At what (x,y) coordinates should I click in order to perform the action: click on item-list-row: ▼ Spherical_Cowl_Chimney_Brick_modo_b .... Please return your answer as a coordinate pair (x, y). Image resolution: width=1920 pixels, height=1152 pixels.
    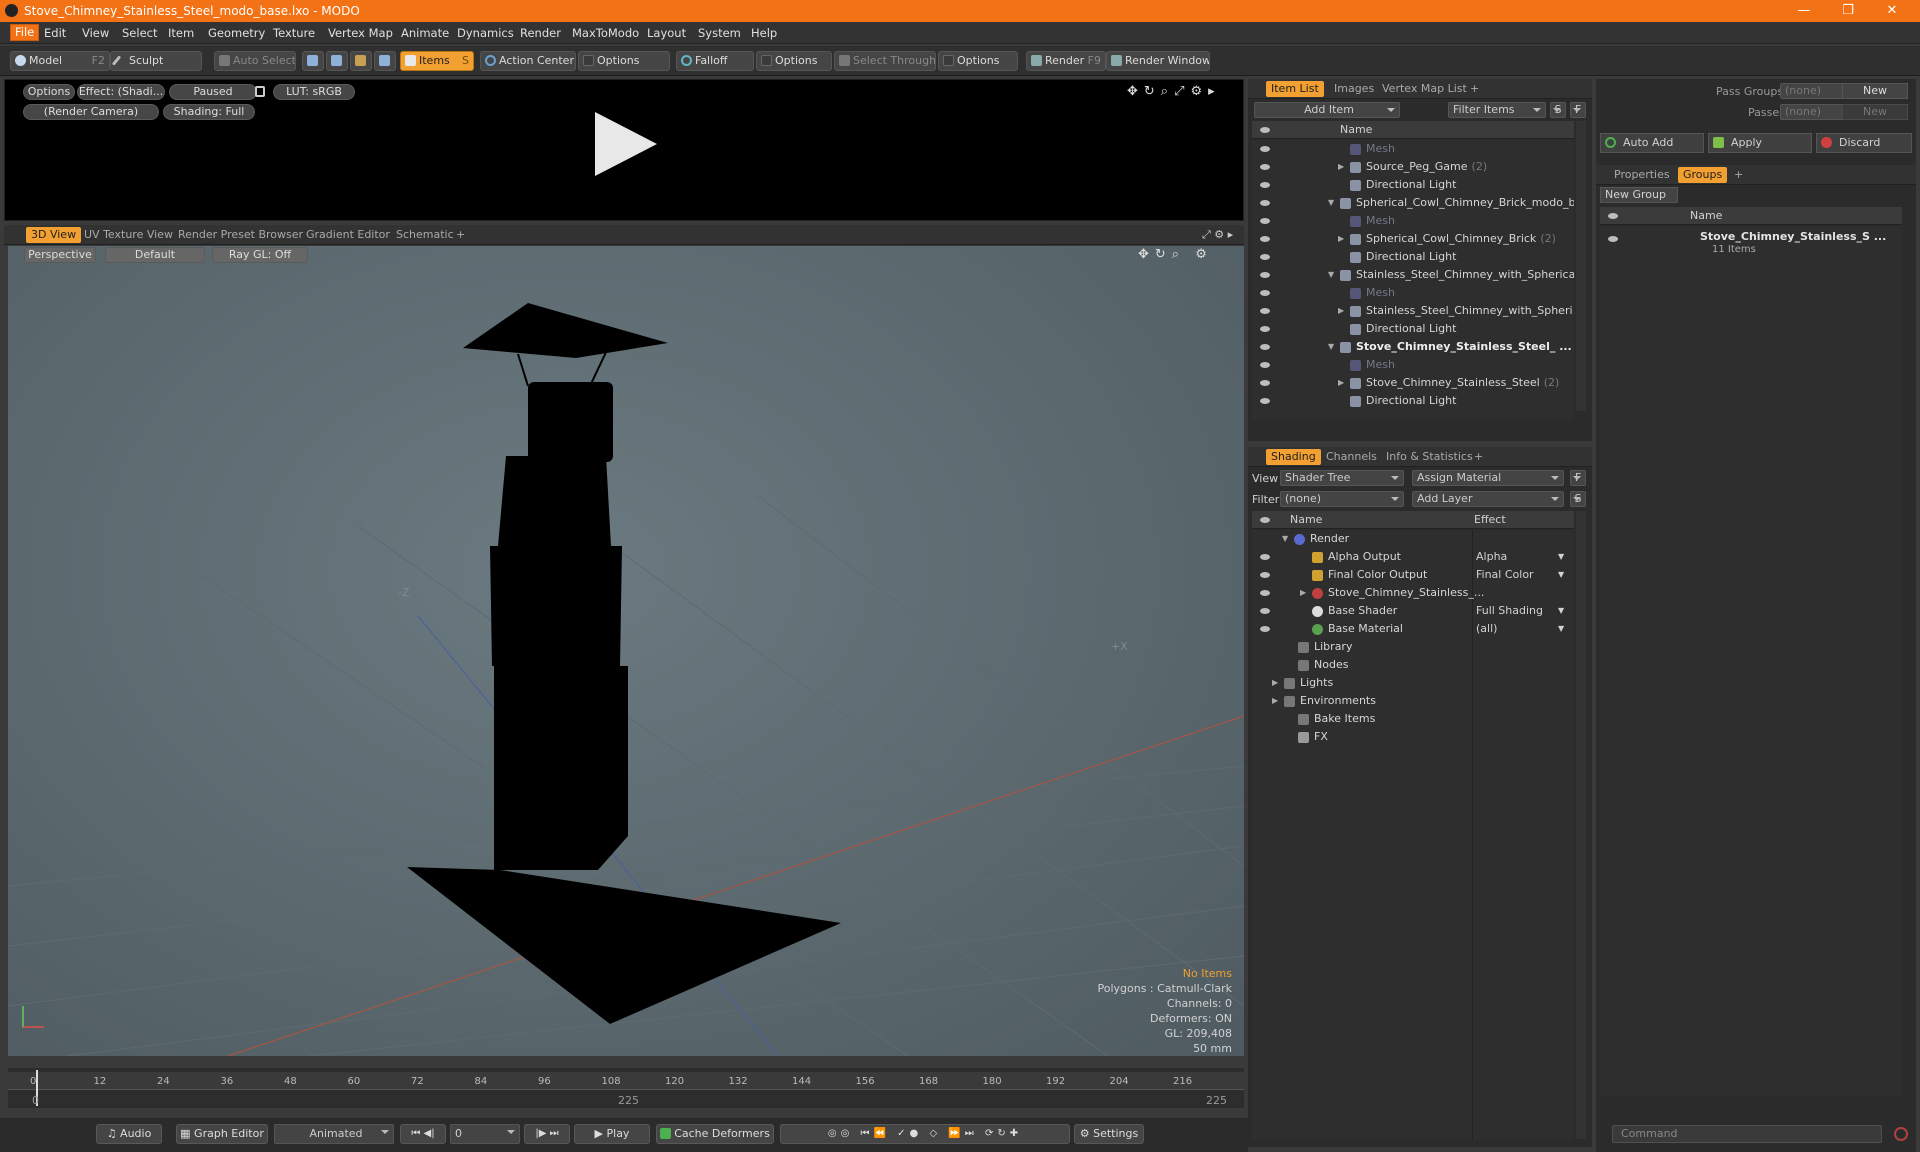
    Looking at the image, I should click on (1413, 203).